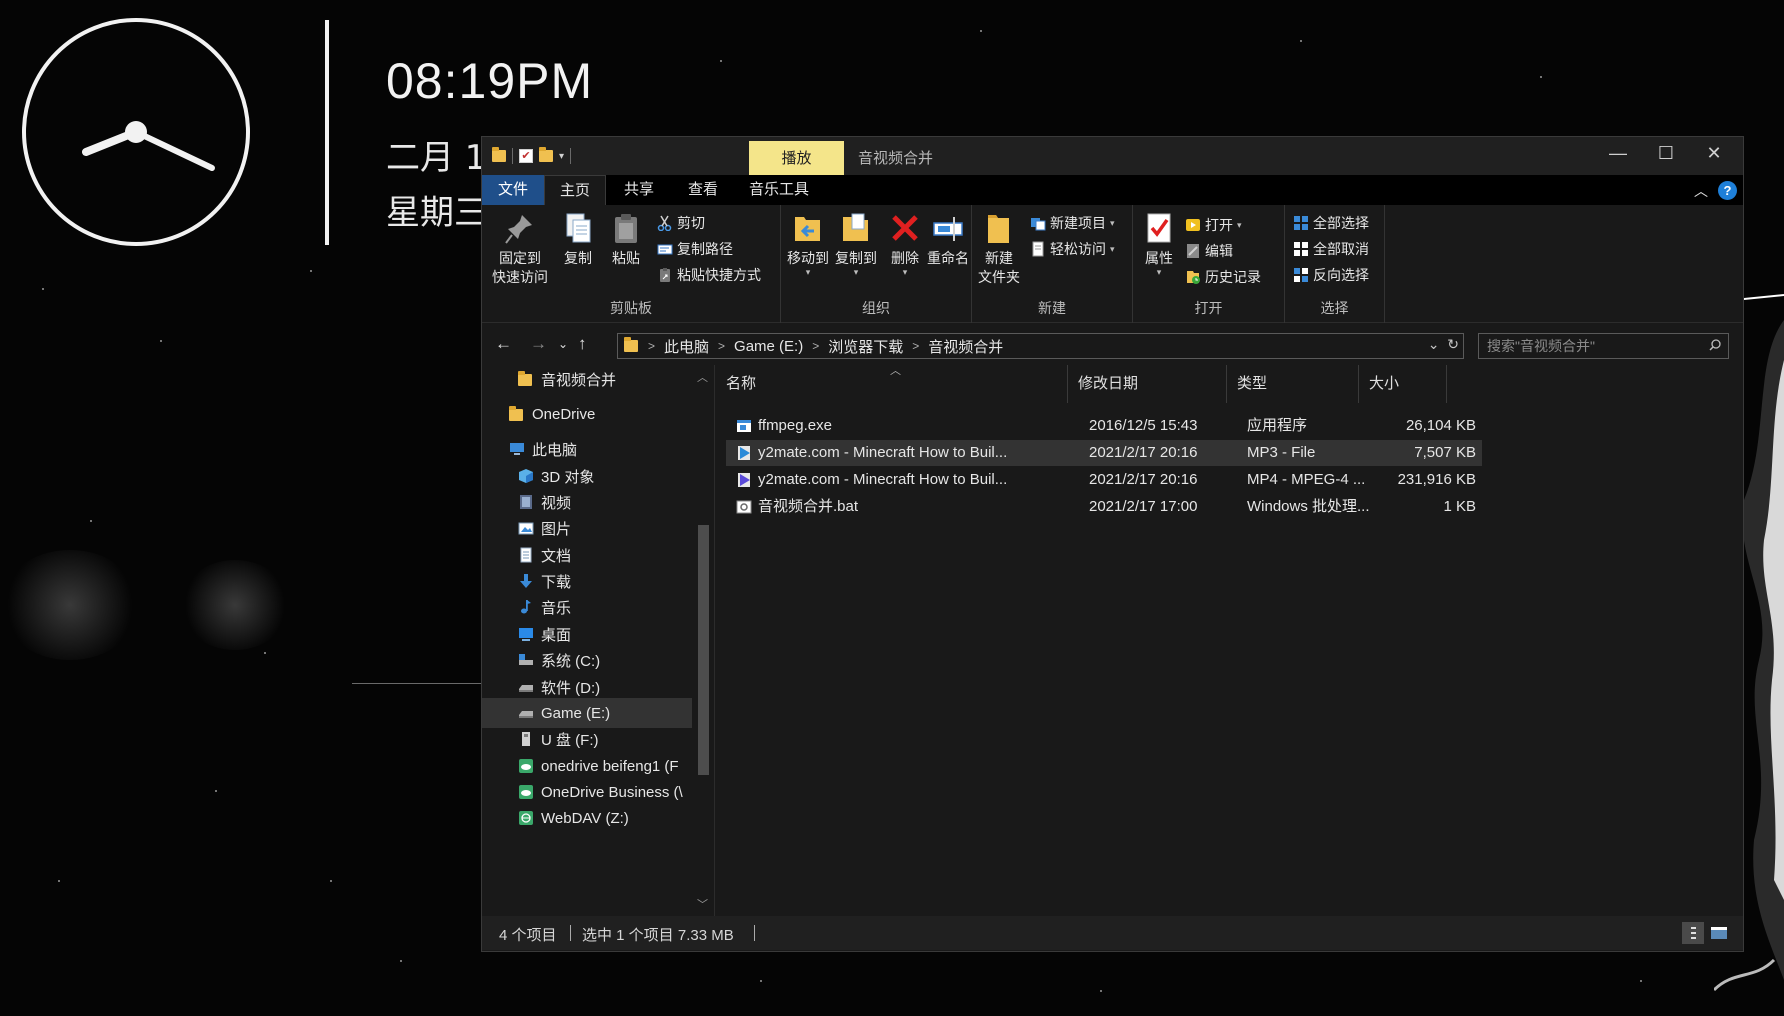 The image size is (1784, 1016). Describe the element at coordinates (235, 605) in the screenshot. I see `nebula` at that location.